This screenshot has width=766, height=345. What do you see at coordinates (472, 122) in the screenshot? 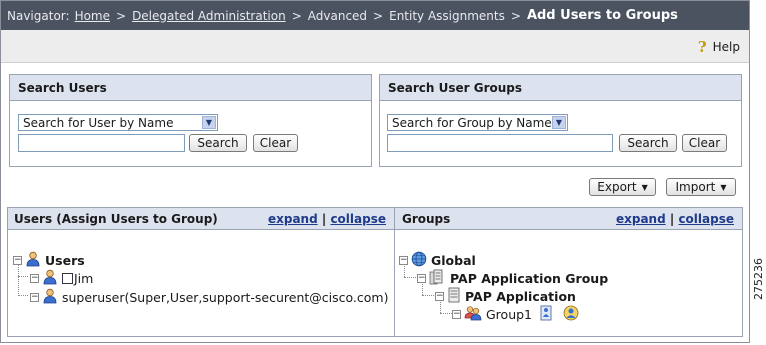
I see `group-search-type-value: Search for Group by Name` at bounding box center [472, 122].